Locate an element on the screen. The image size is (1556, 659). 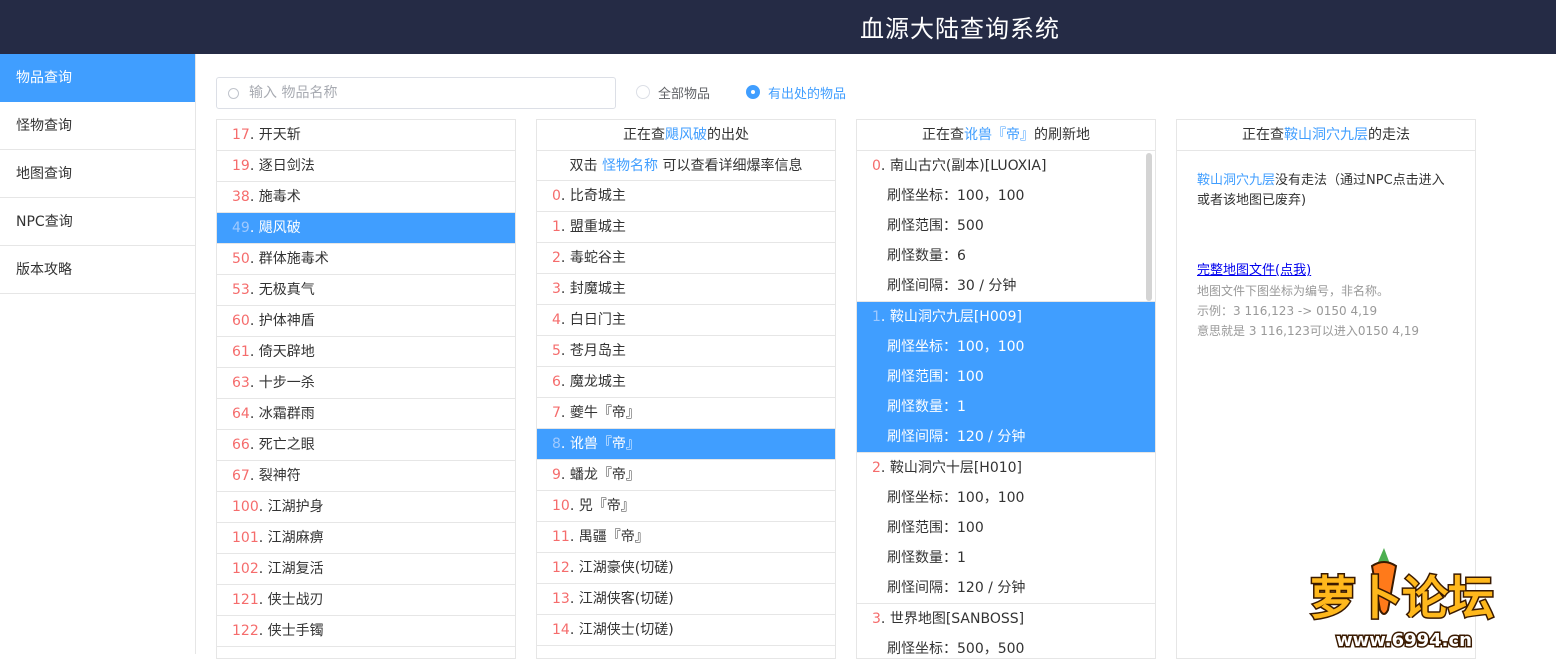
list-item: 121. 侠士战刃 is located at coordinates (366, 600).